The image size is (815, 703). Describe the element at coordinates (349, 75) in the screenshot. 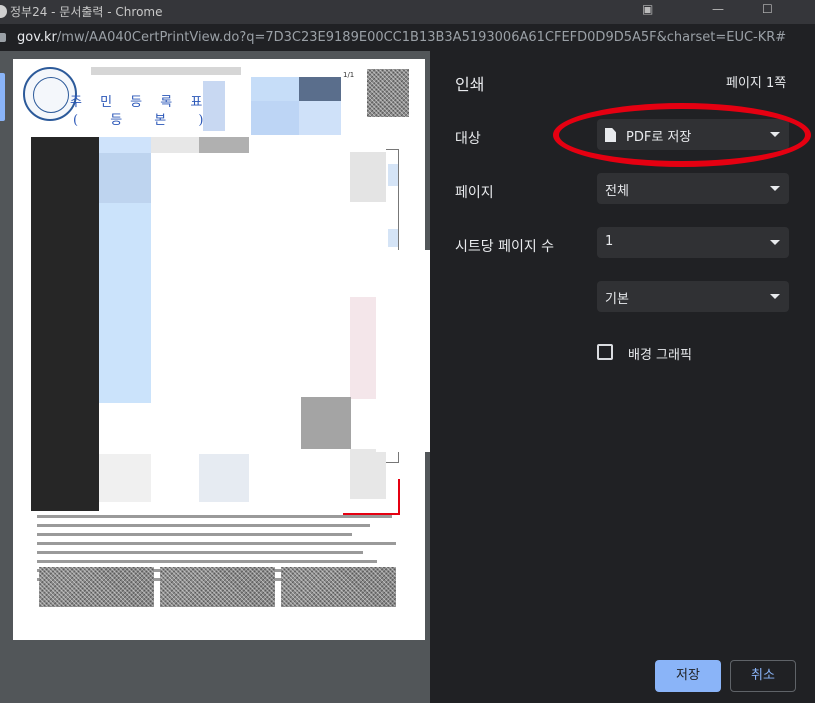

I see `page-indicator: 1/1` at that location.